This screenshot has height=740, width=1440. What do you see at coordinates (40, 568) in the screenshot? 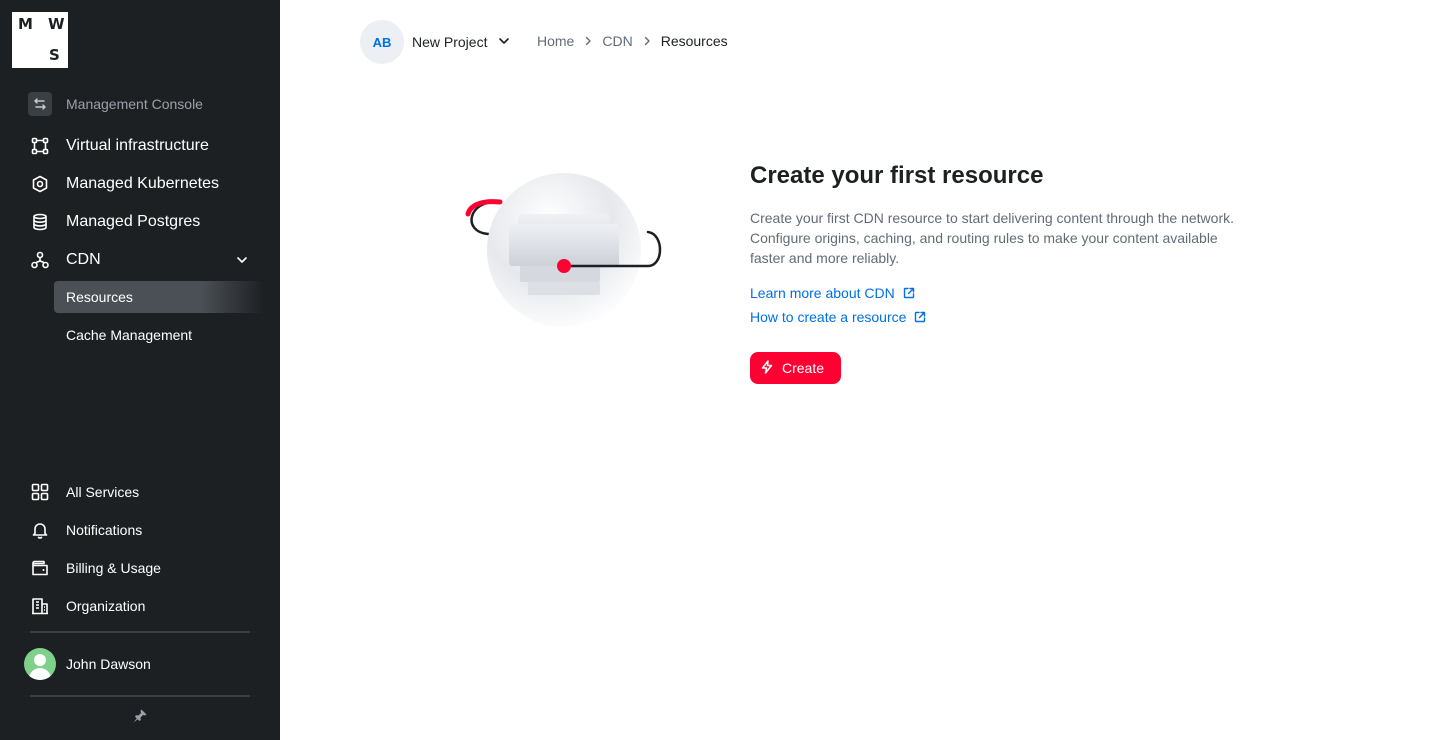
I see `wallet-icon` at bounding box center [40, 568].